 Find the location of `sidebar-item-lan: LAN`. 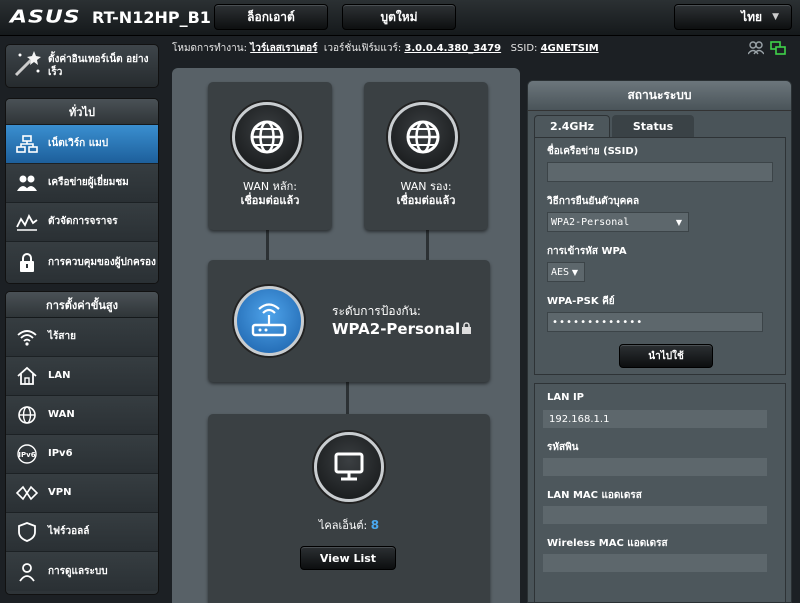

sidebar-item-lan: LAN is located at coordinates (82, 376).